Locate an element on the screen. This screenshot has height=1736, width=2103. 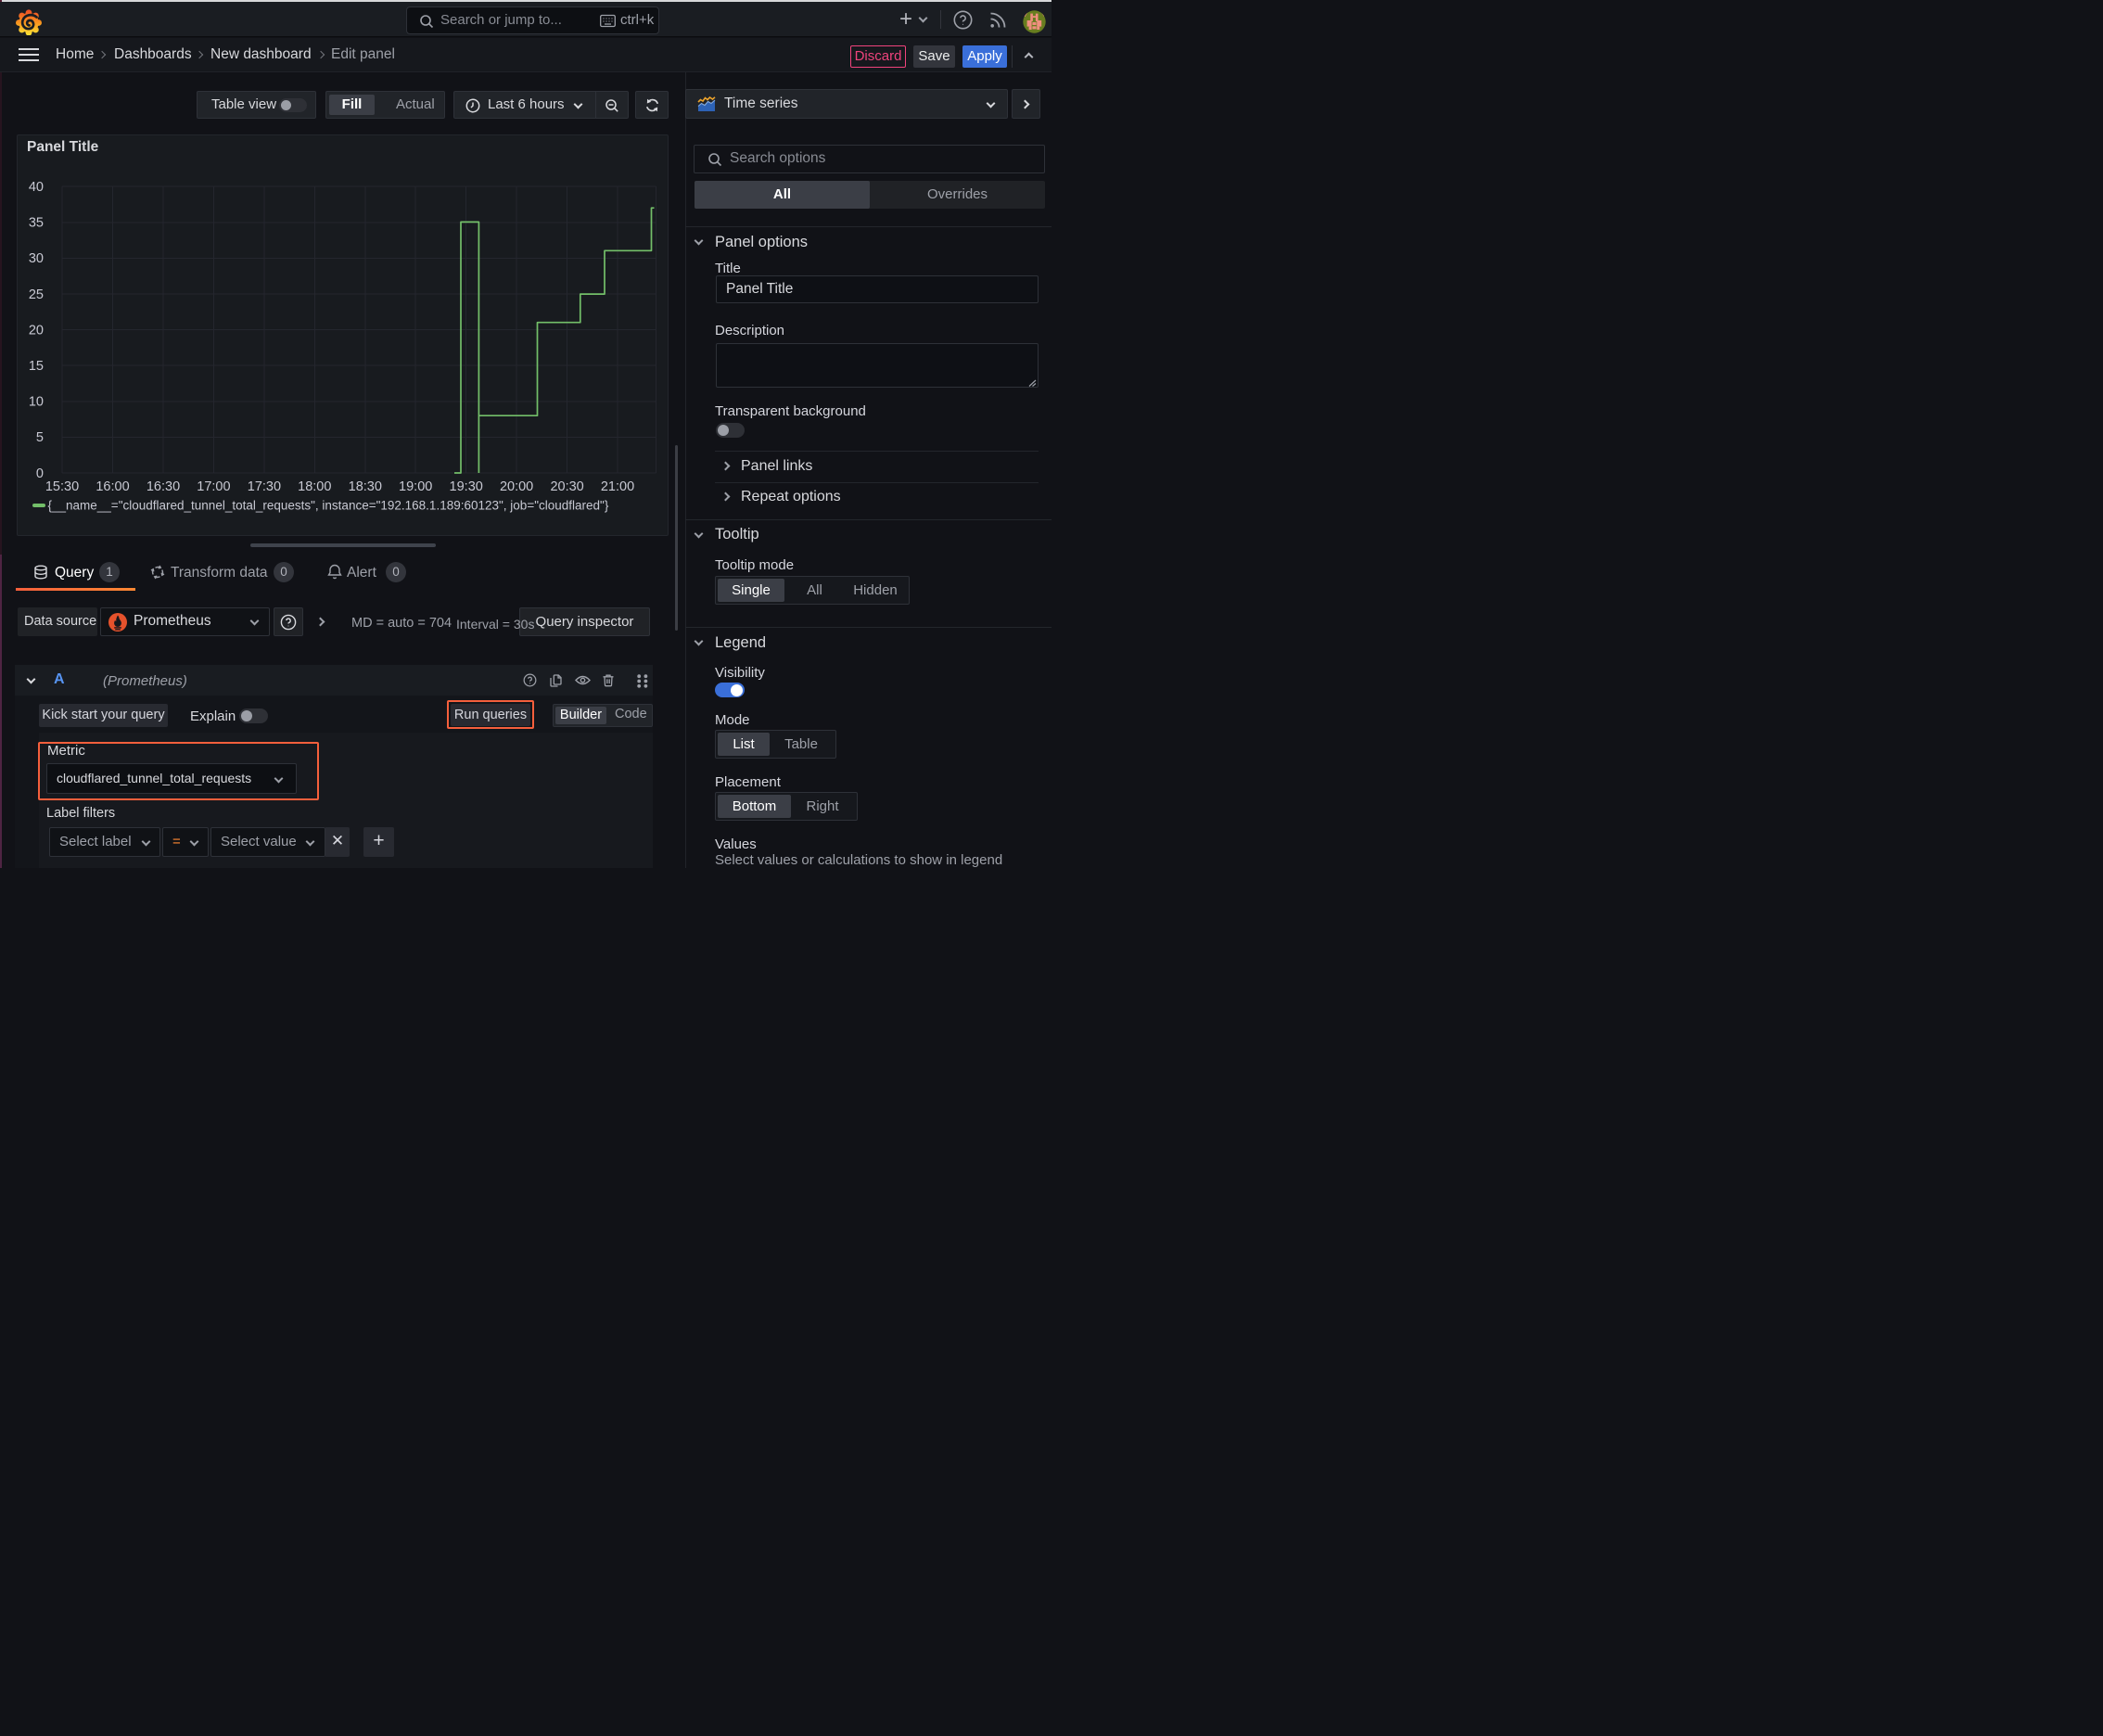
svg-text: 25 is located at coordinates (36, 294).